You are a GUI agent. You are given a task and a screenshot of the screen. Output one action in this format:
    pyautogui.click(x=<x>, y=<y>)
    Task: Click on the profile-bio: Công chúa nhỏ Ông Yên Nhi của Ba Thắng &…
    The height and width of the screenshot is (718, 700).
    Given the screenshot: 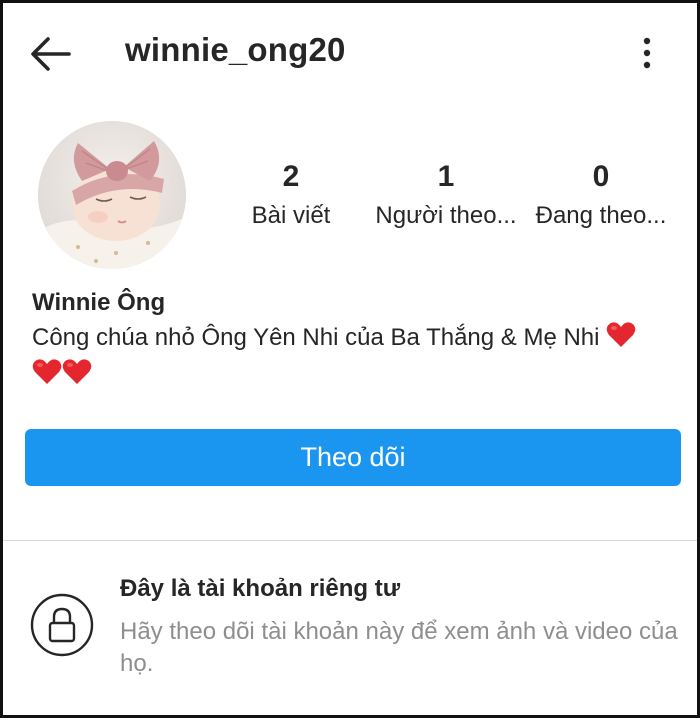 What is the action you would take?
    pyautogui.click(x=357, y=358)
    